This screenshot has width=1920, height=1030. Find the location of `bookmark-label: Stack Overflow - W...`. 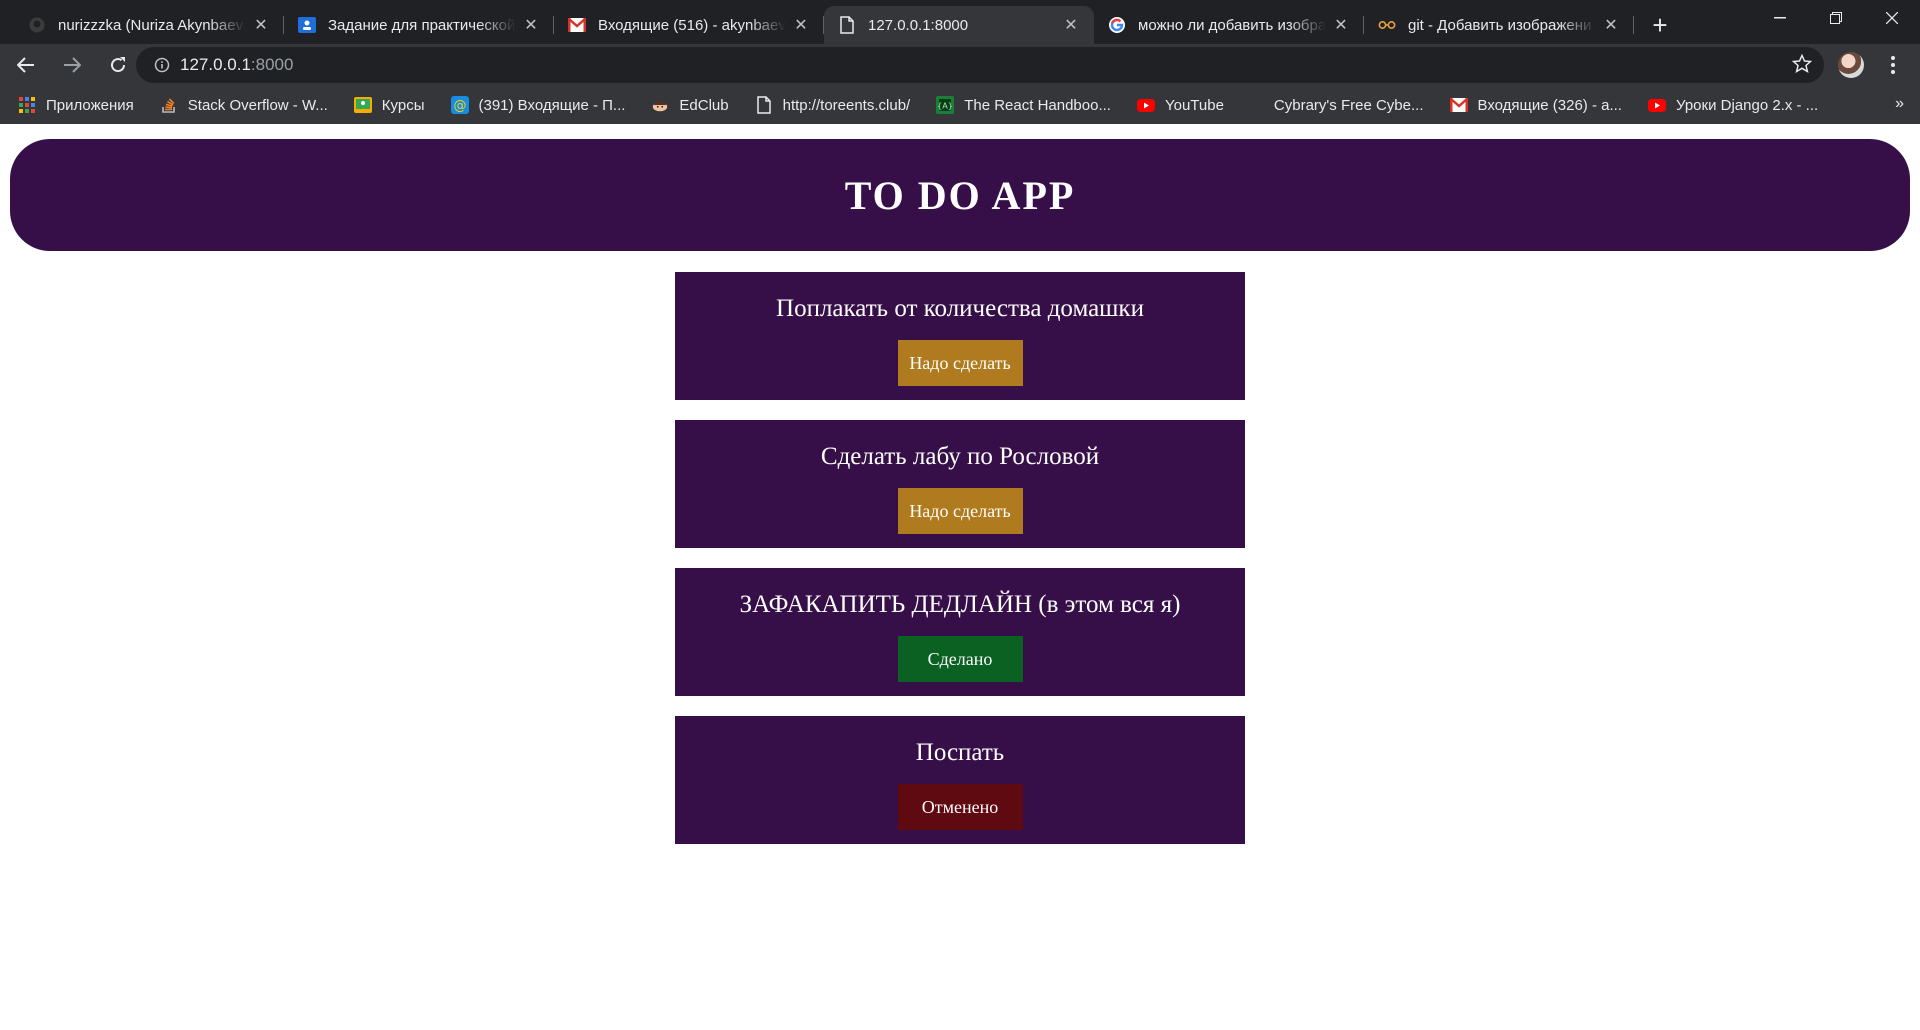

bookmark-label: Stack Overflow - W... is located at coordinates (257, 105).